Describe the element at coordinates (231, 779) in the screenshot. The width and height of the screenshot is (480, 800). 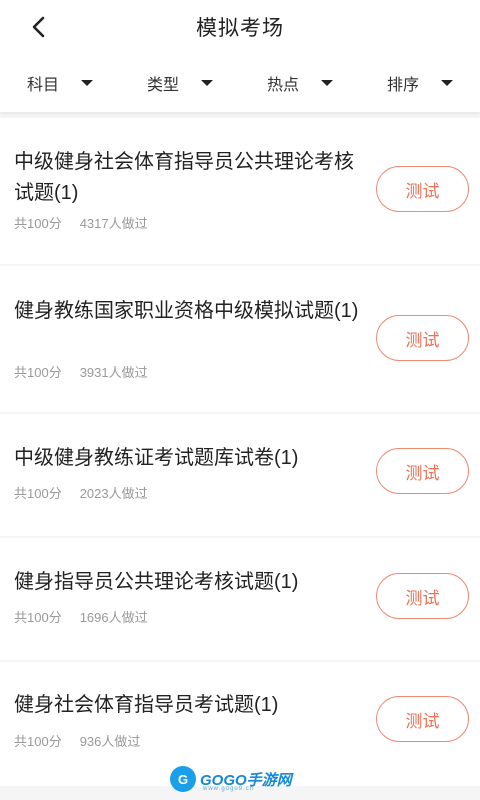
I see `watermark-logo: G GOGO手游网 www.gogo9.cn` at that location.